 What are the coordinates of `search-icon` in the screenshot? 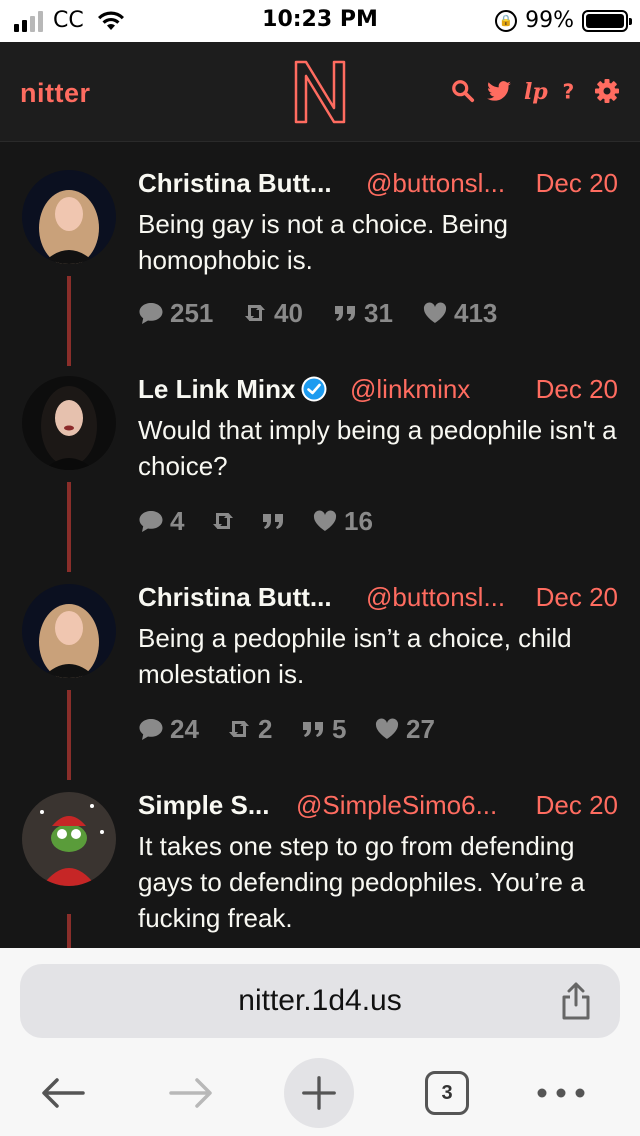 It's located at (463, 91).